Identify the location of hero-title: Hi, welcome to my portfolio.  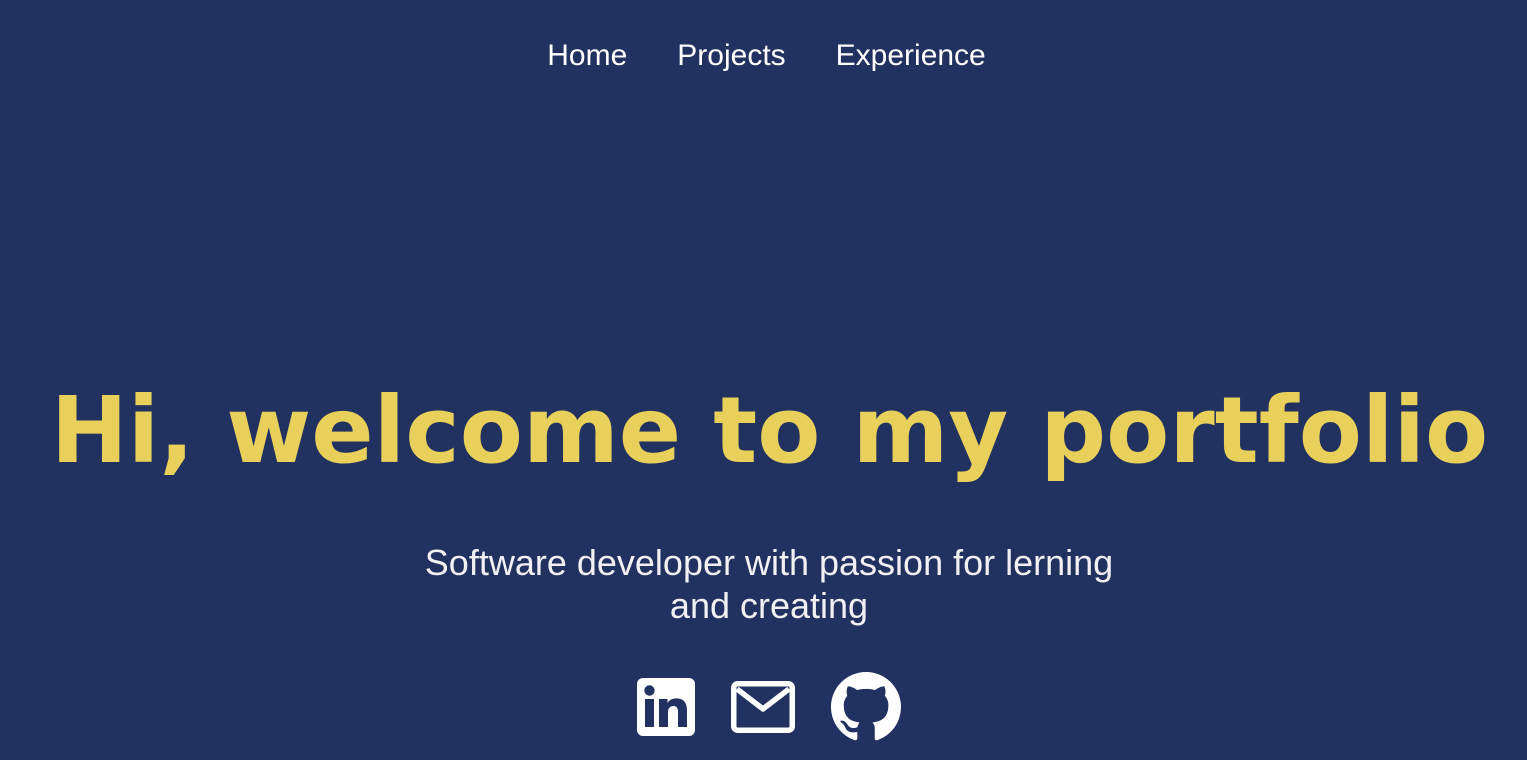
(769, 430).